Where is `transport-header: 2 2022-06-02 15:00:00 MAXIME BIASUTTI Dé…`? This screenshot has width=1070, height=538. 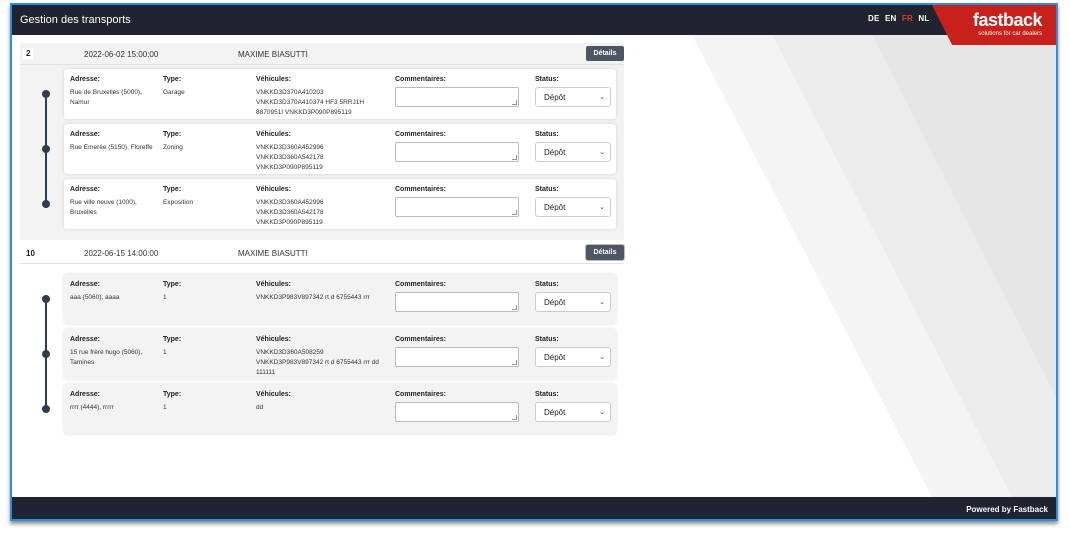 transport-header: 2 2022-06-02 15:00:00 MAXIME BIASUTTI Dé… is located at coordinates (322, 54).